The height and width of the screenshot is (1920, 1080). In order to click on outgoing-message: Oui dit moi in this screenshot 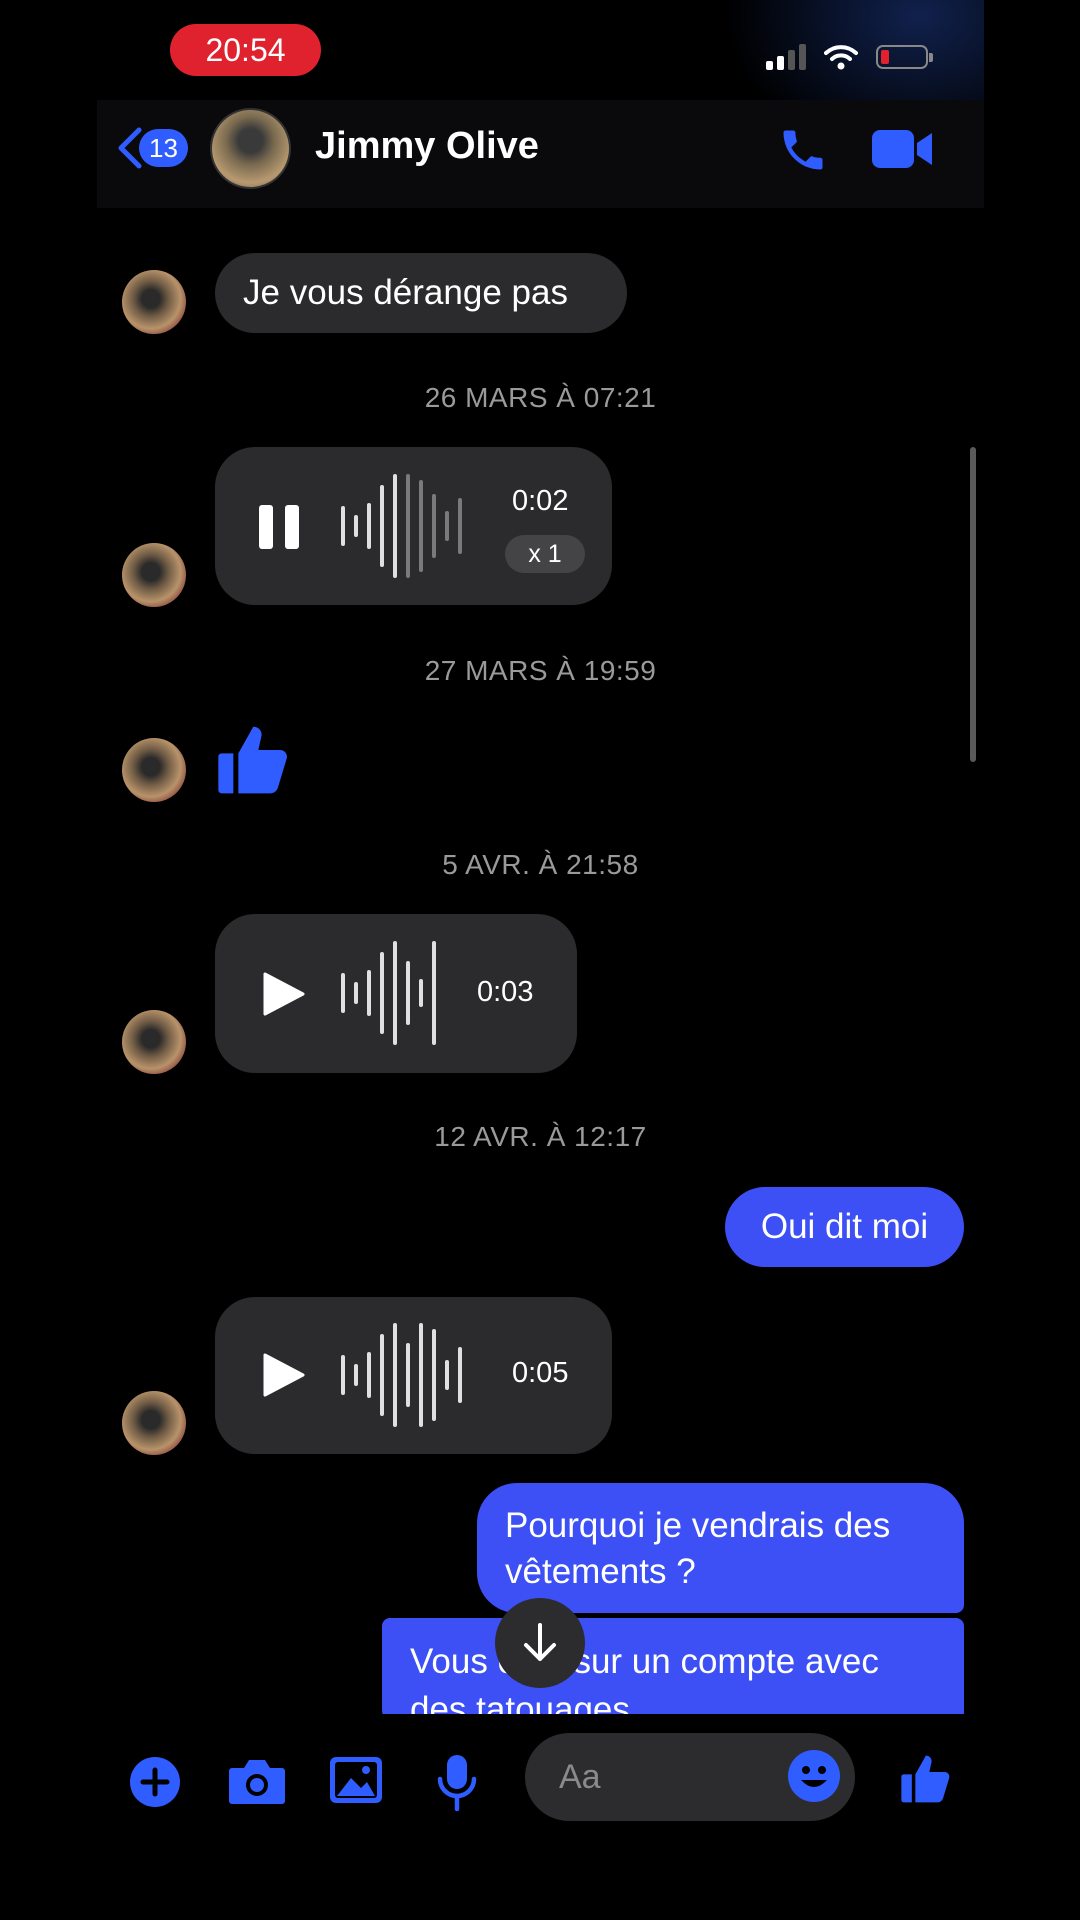, I will do `click(844, 1227)`.